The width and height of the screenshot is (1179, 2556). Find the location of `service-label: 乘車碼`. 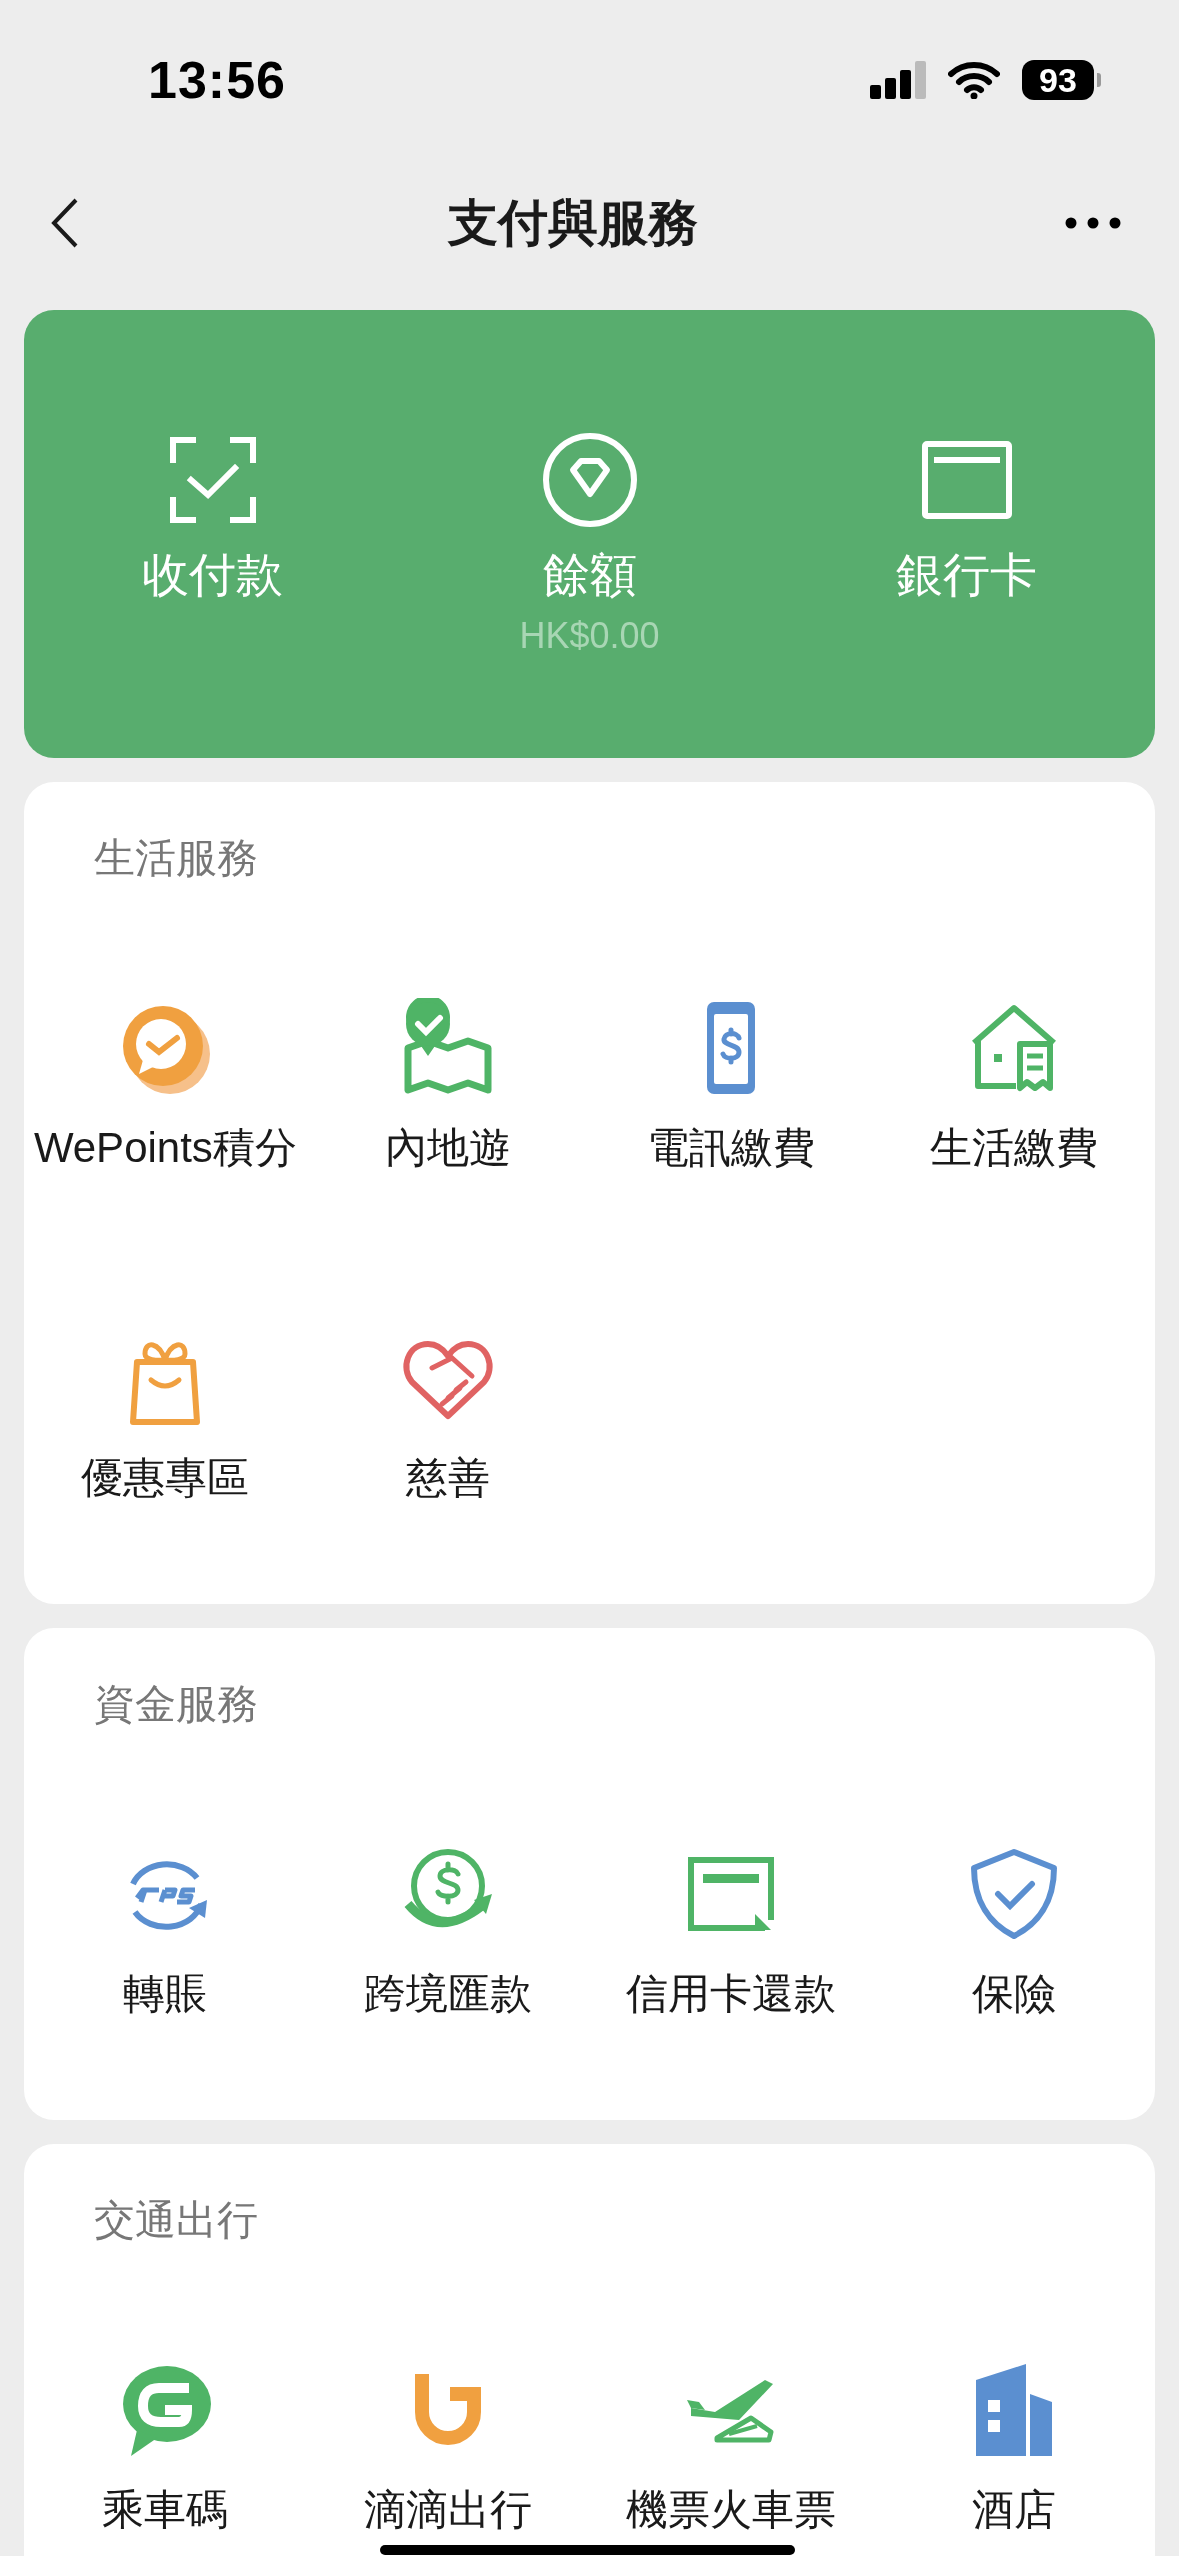

service-label: 乘車碼 is located at coordinates (165, 2510).